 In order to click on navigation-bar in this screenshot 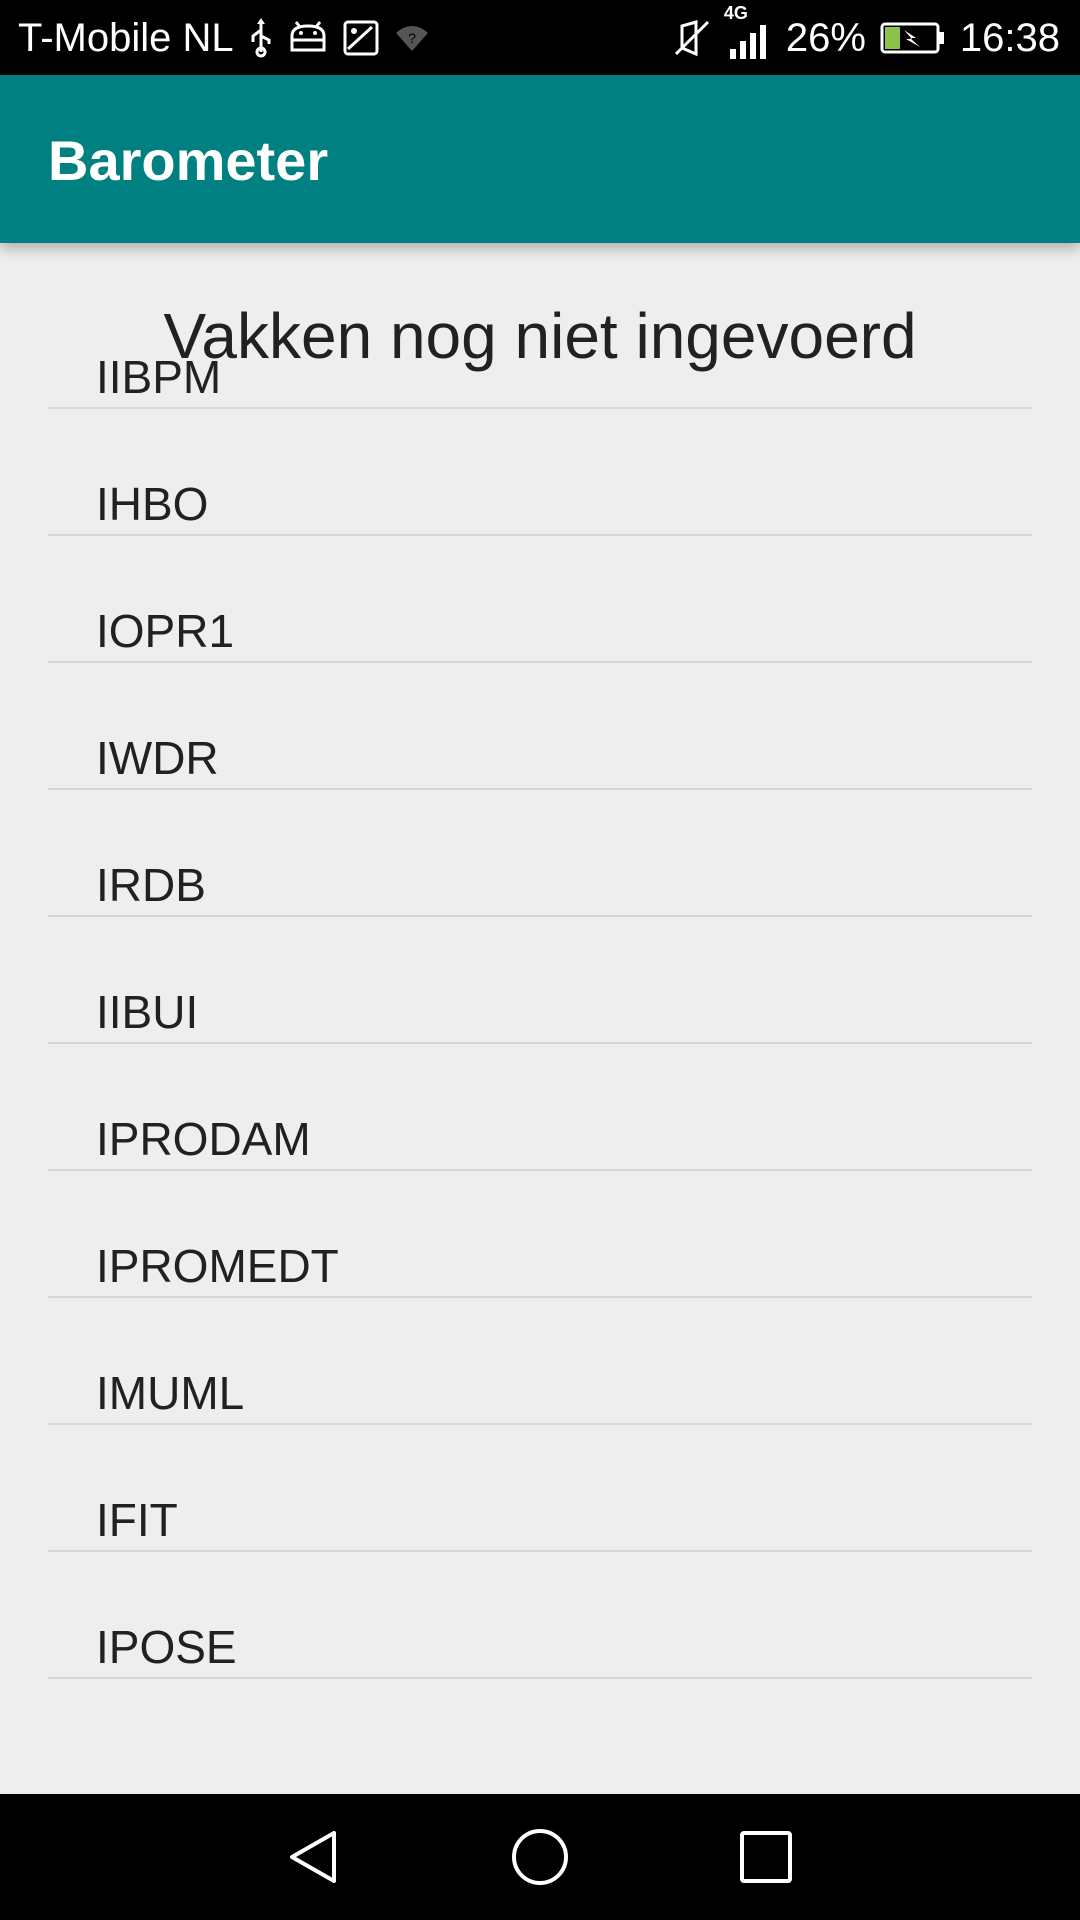, I will do `click(540, 1857)`.